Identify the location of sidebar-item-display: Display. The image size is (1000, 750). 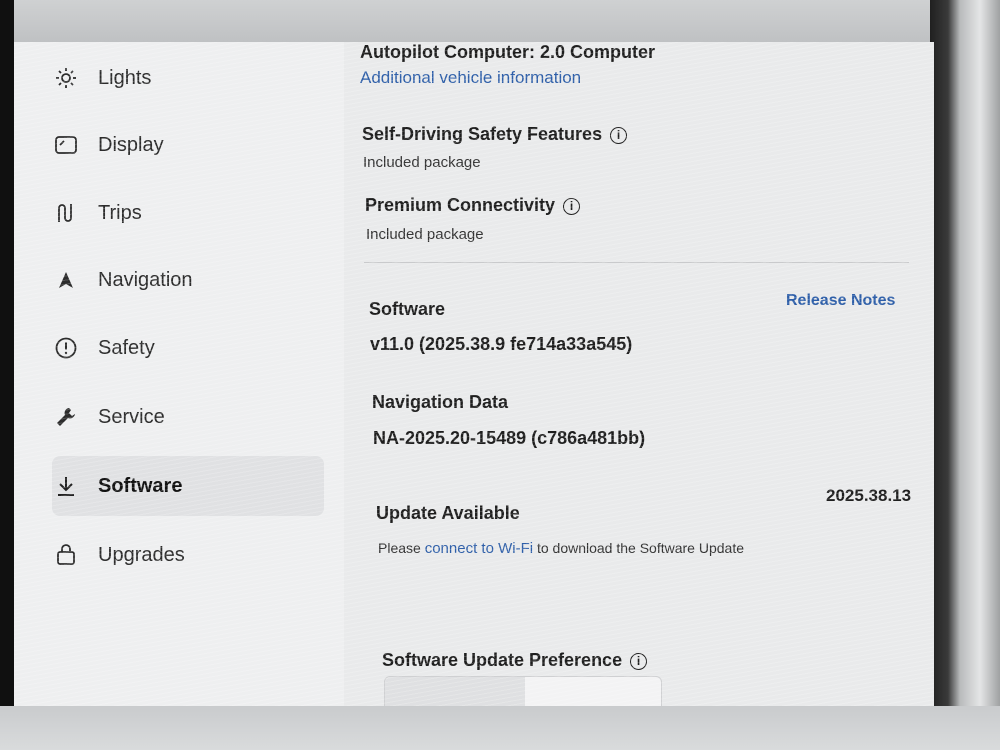
(188, 145).